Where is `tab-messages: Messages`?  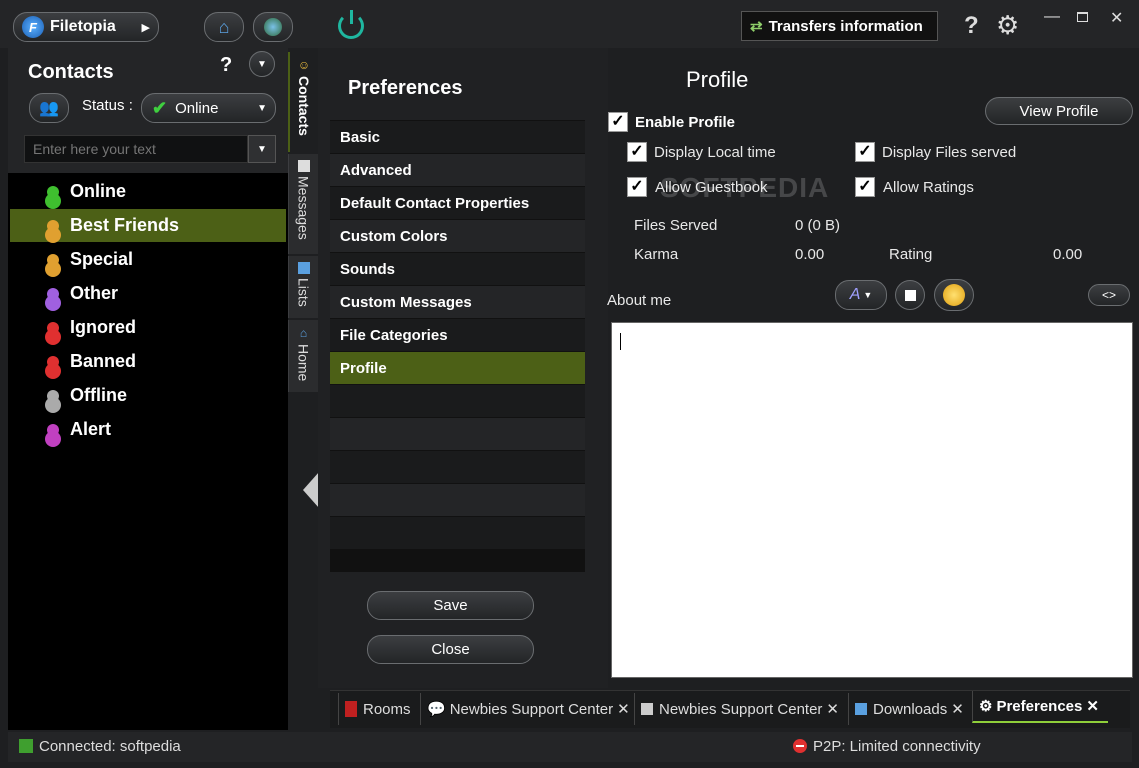 tab-messages: Messages is located at coordinates (303, 204).